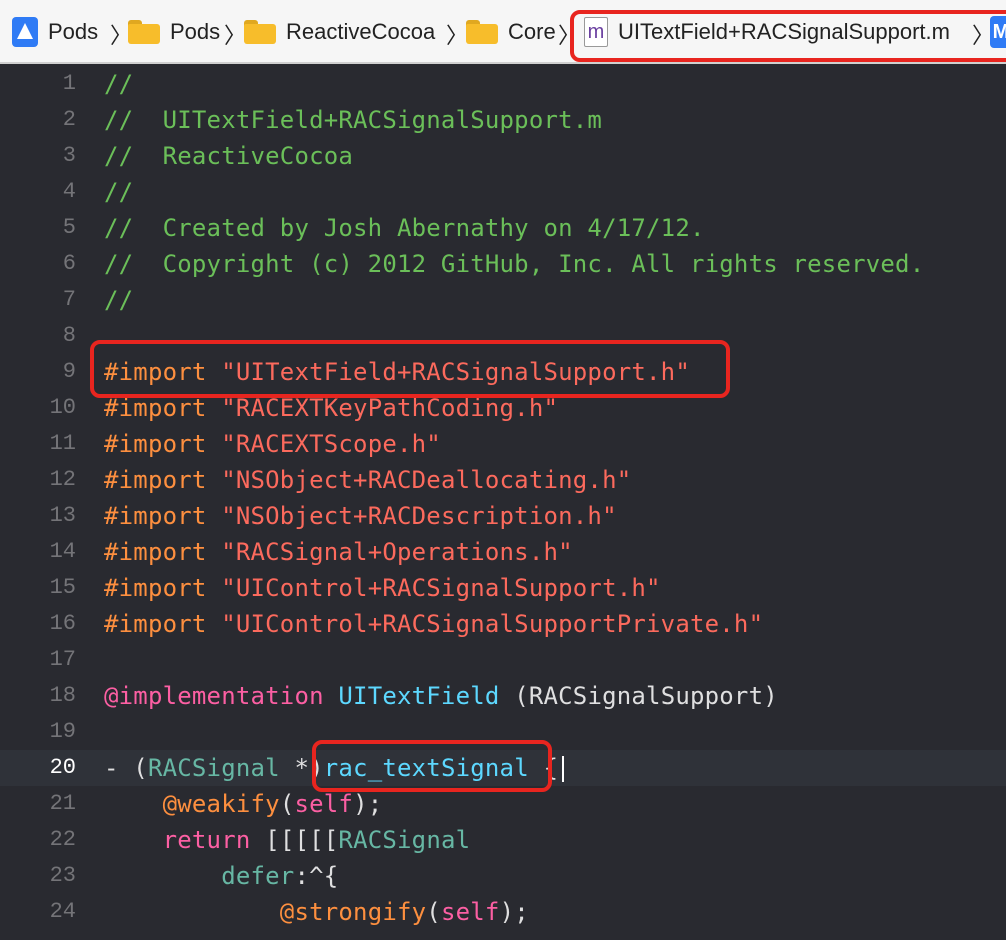  I want to click on code-line: 17, so click(503, 660).